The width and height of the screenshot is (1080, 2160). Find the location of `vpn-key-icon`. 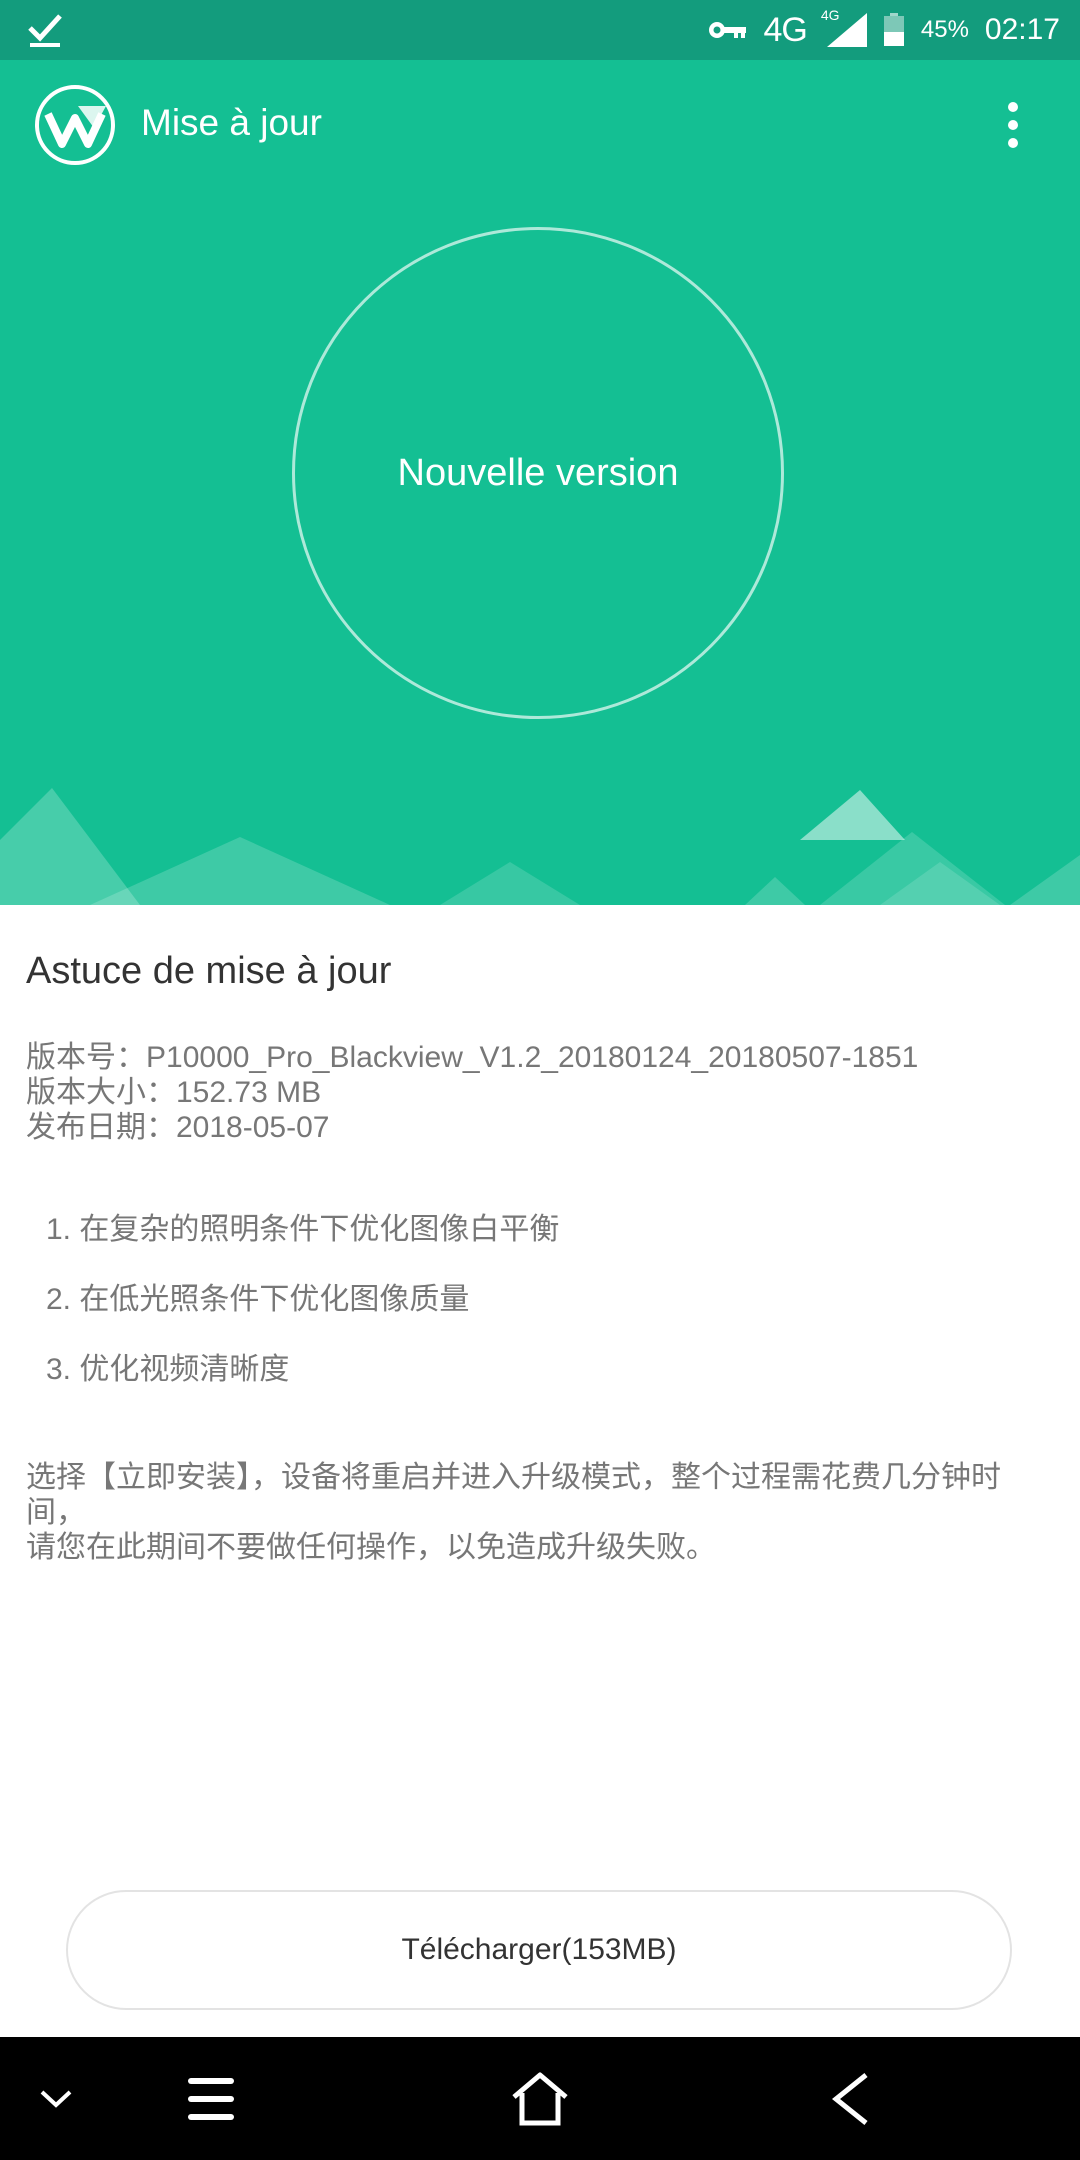

vpn-key-icon is located at coordinates (727, 30).